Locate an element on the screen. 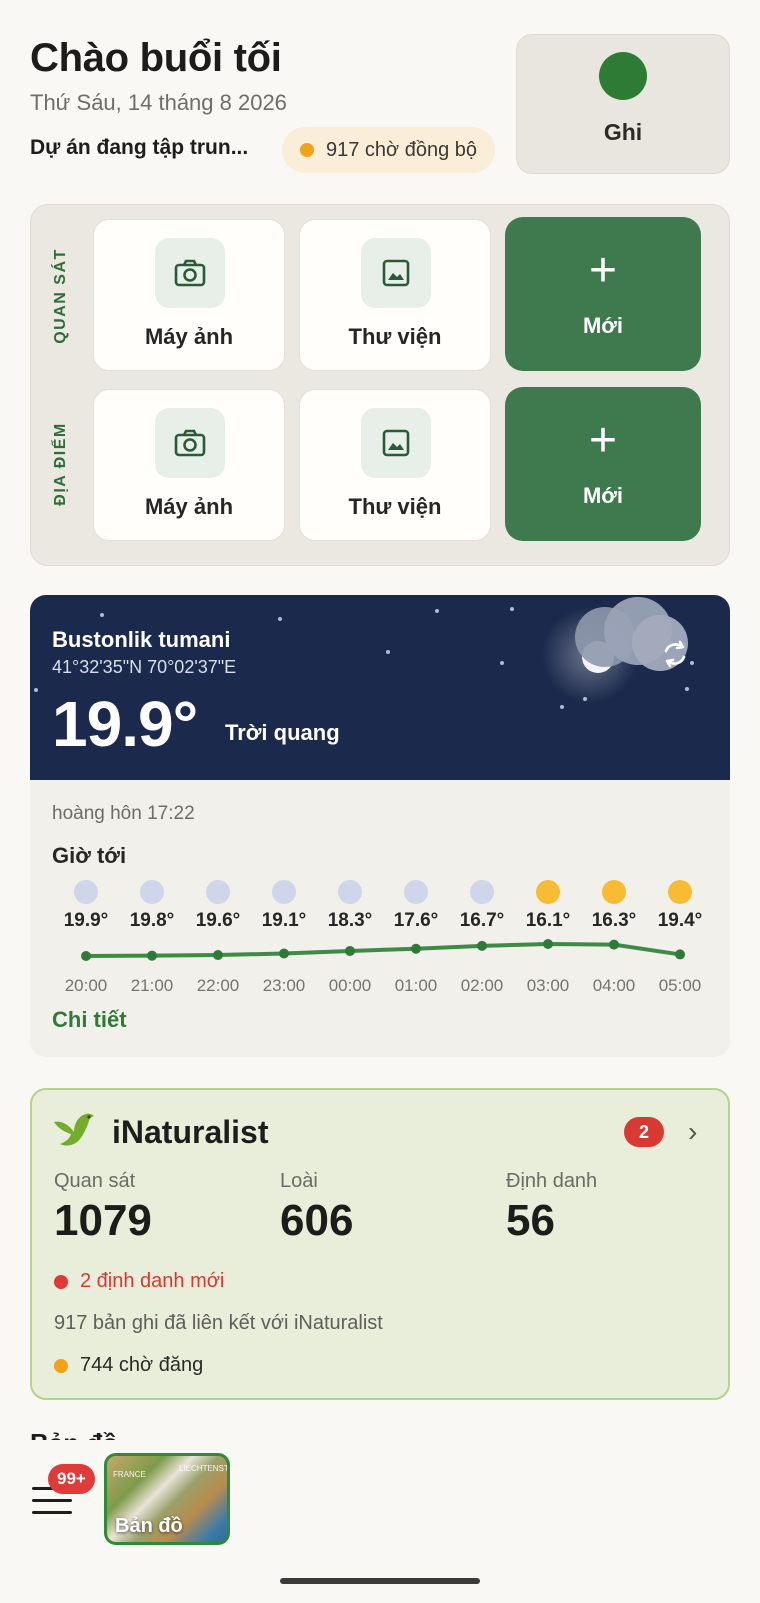 The height and width of the screenshot is (1603, 760). pending-dot-icon is located at coordinates (61, 1365).